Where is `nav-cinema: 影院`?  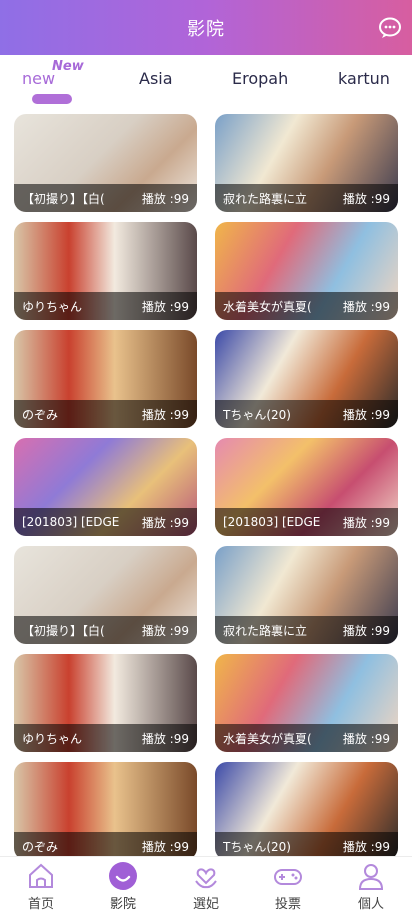 nav-cinema: 影院 is located at coordinates (123, 886).